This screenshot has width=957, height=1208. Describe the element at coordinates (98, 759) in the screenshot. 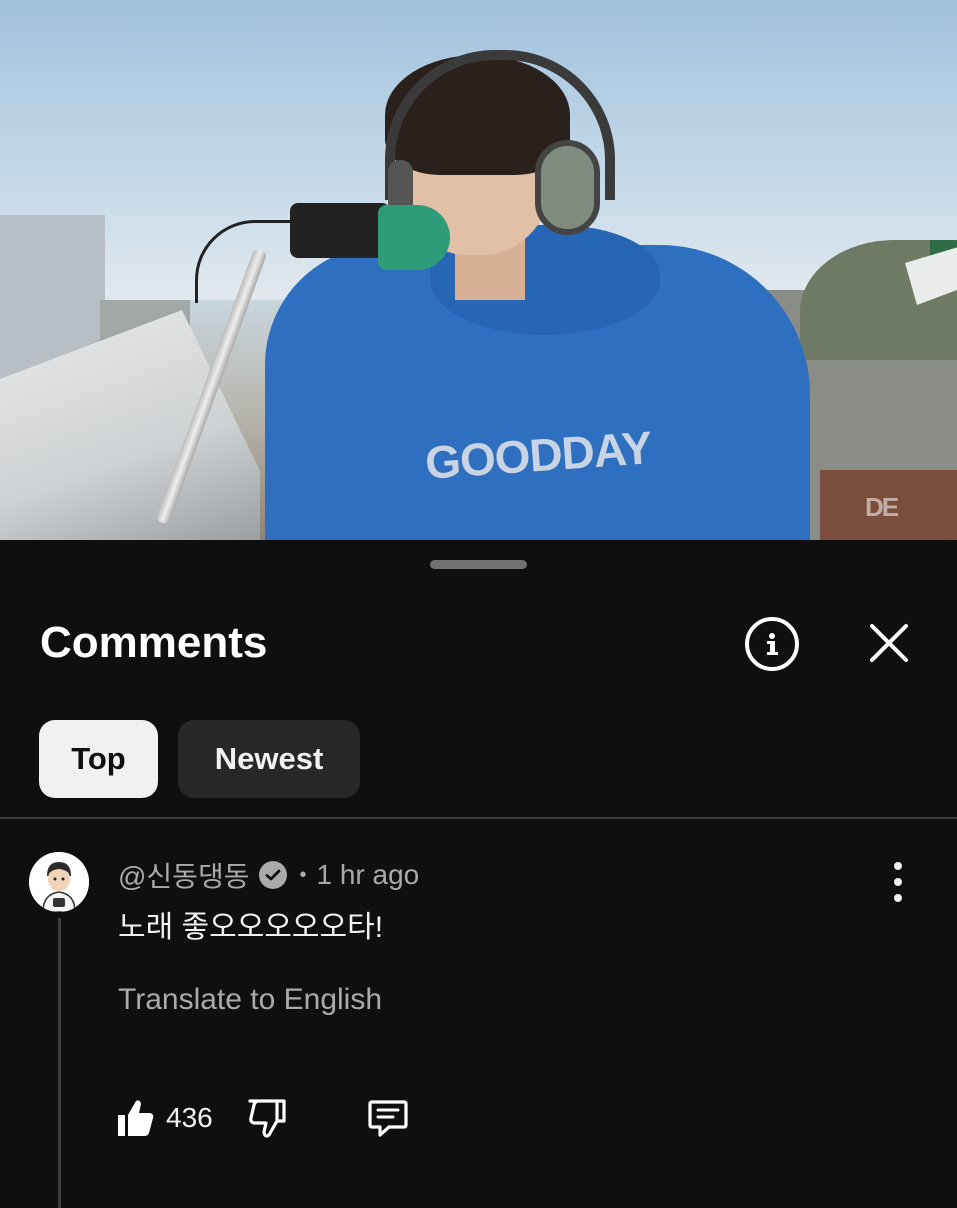

I see `sort-chip-top: Top` at that location.